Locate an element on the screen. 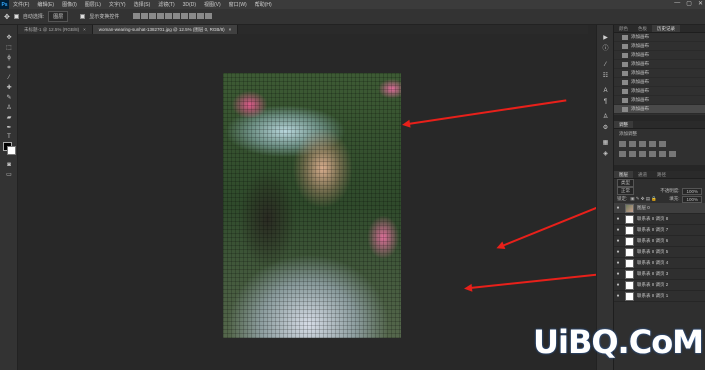  screen-mode-icon: ▭ is located at coordinates (9, 175).